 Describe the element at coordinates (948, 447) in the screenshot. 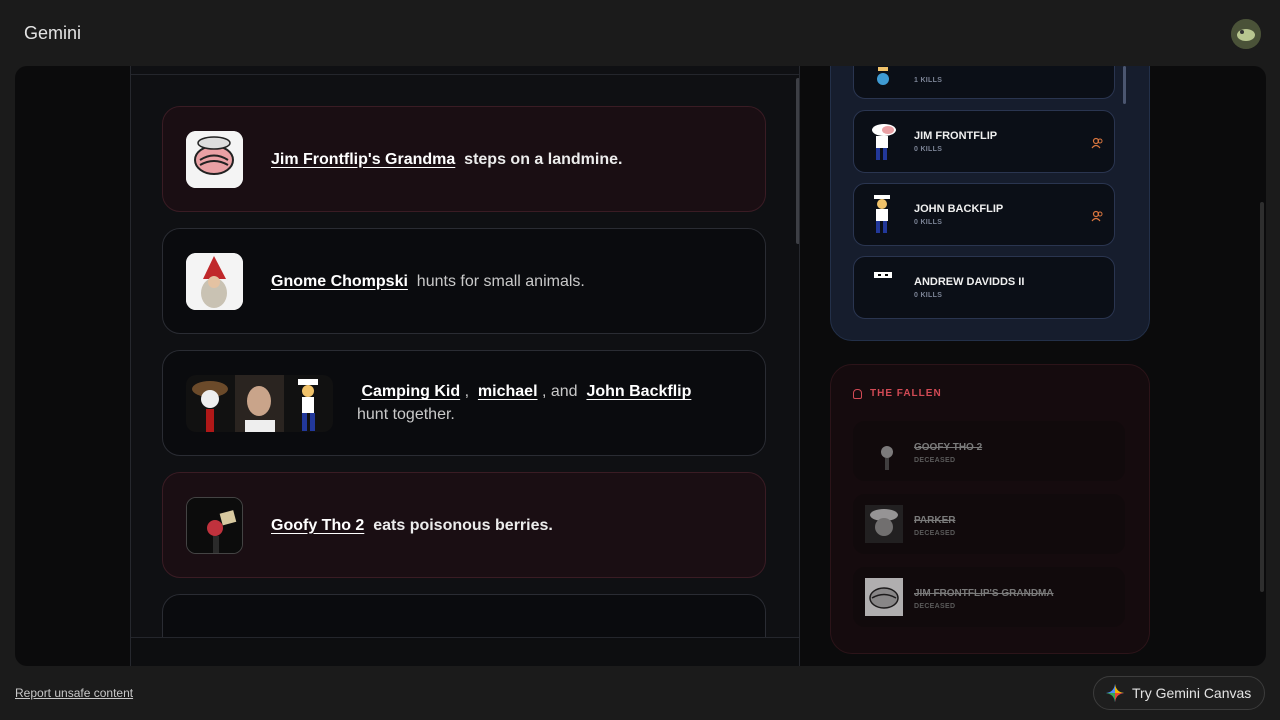

I see `tribute-name: GOOFY THO 2` at that location.